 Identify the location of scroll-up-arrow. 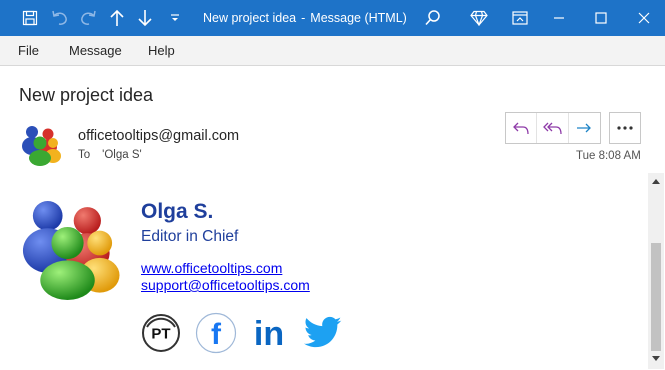
(656, 181).